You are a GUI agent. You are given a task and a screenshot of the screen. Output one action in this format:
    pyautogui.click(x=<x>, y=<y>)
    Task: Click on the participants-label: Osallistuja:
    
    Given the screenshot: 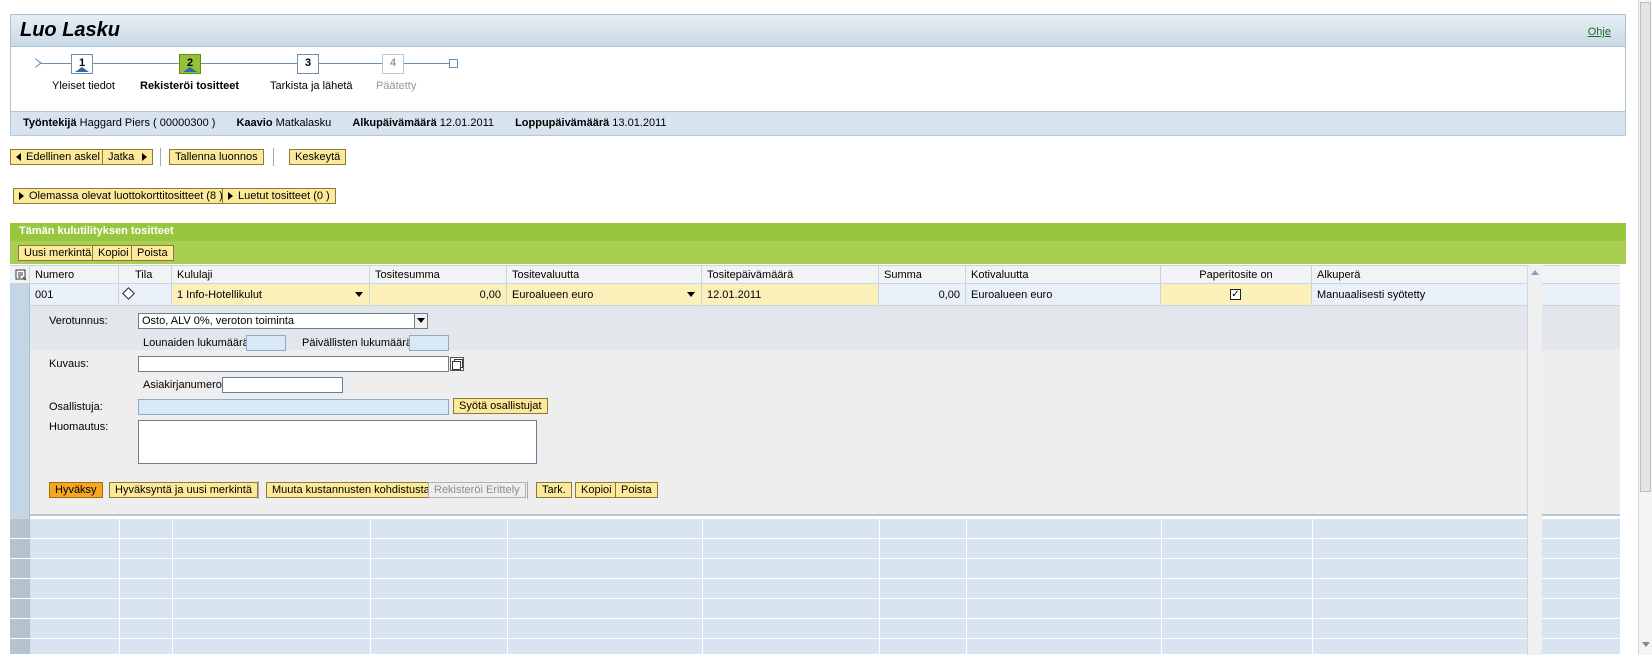 What is the action you would take?
    pyautogui.click(x=76, y=407)
    